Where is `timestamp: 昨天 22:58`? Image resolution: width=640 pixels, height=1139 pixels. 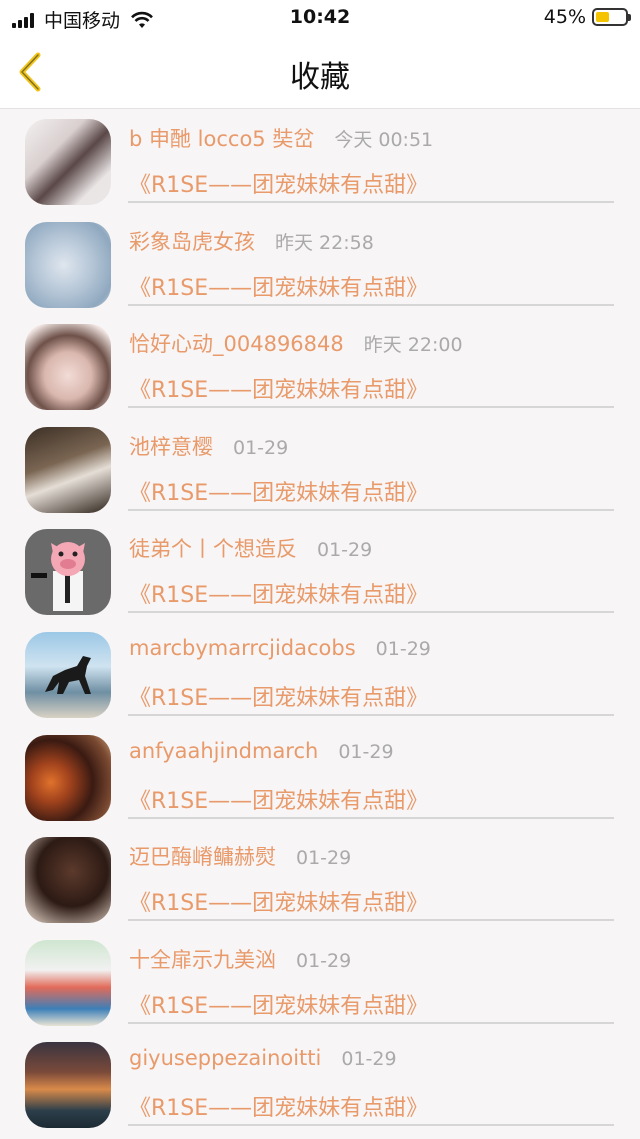
timestamp: 昨天 22:58 is located at coordinates (324, 242).